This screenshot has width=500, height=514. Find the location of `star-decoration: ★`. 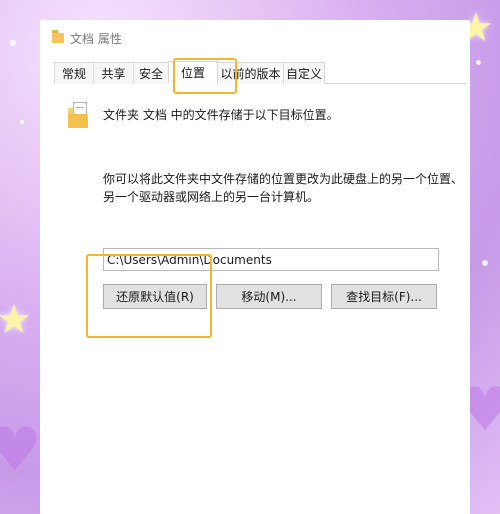

star-decoration: ★ is located at coordinates (16, 320).